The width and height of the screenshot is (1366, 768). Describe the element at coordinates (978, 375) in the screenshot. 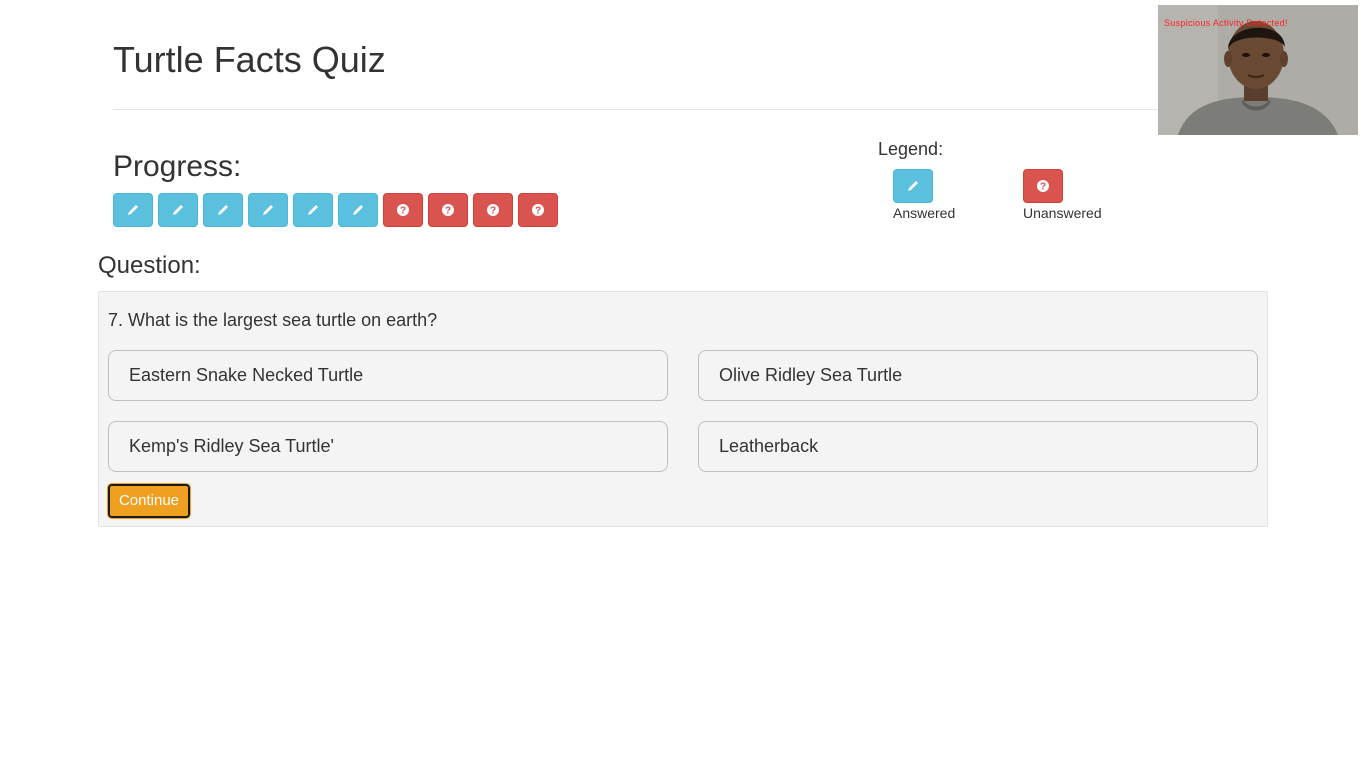

I see `answer-option-2: Olive Ridley Sea Turtle` at that location.